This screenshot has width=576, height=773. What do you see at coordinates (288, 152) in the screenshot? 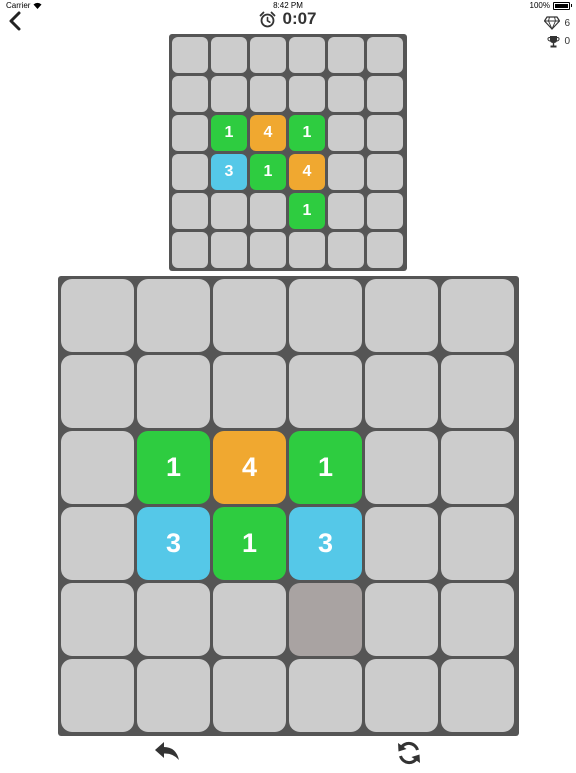
I see `target-board: 1413141` at bounding box center [288, 152].